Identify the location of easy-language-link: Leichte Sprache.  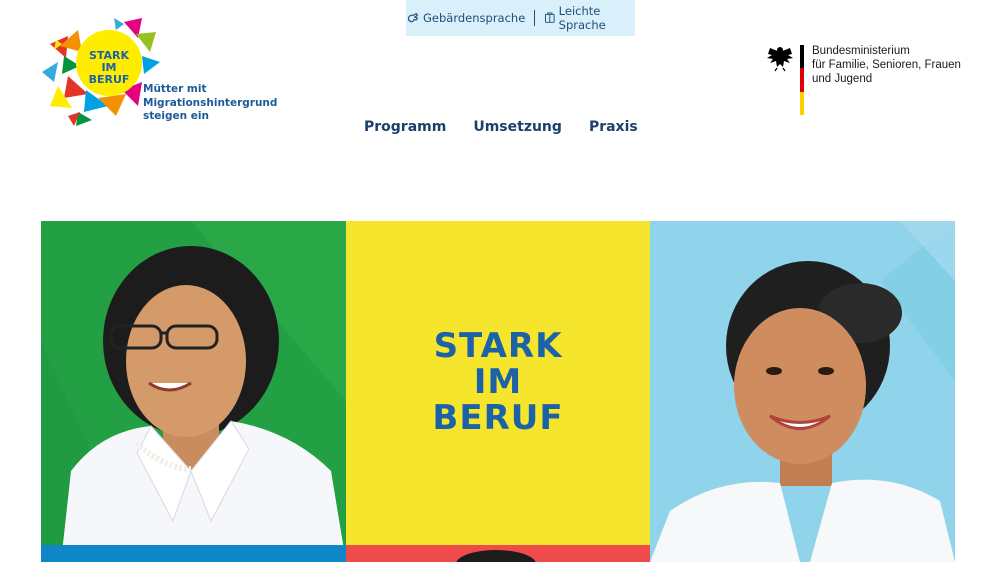
(589, 18).